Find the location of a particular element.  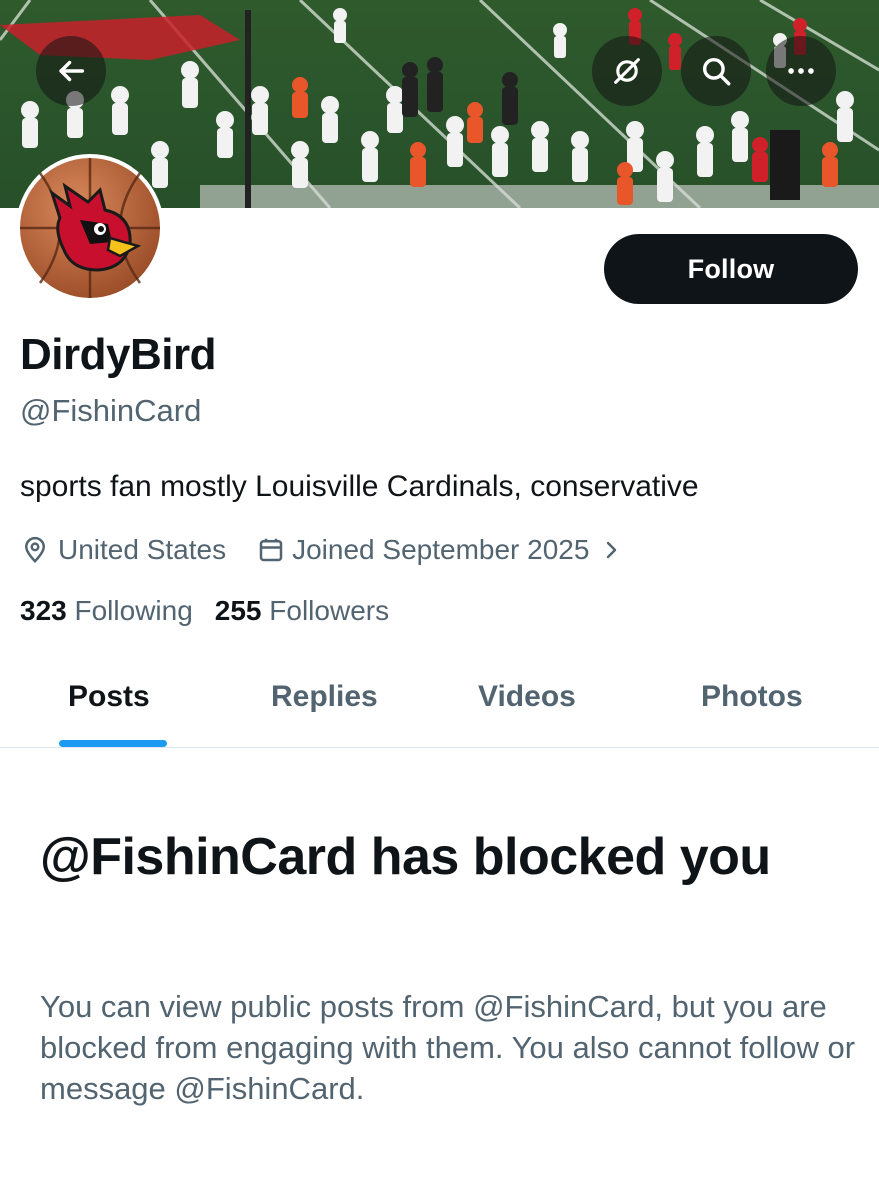

location-item: United States is located at coordinates (123, 550).